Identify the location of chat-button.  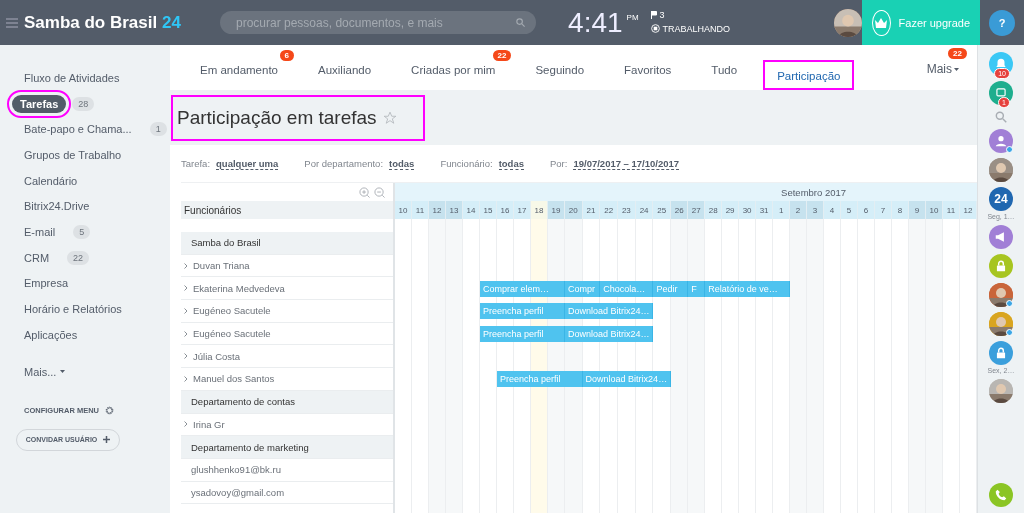
(1001, 93).